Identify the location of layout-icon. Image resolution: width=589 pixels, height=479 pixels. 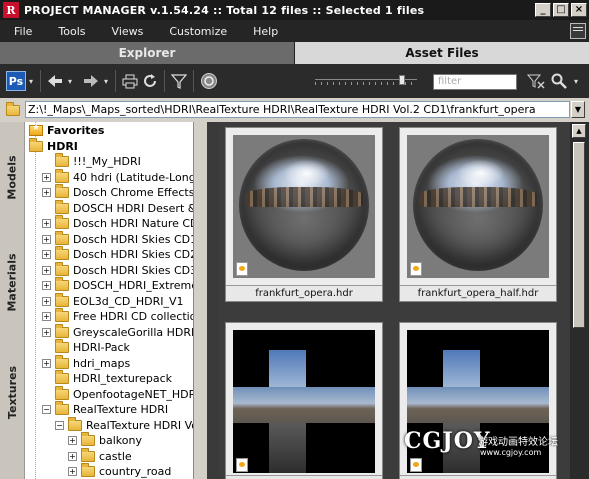
(578, 31).